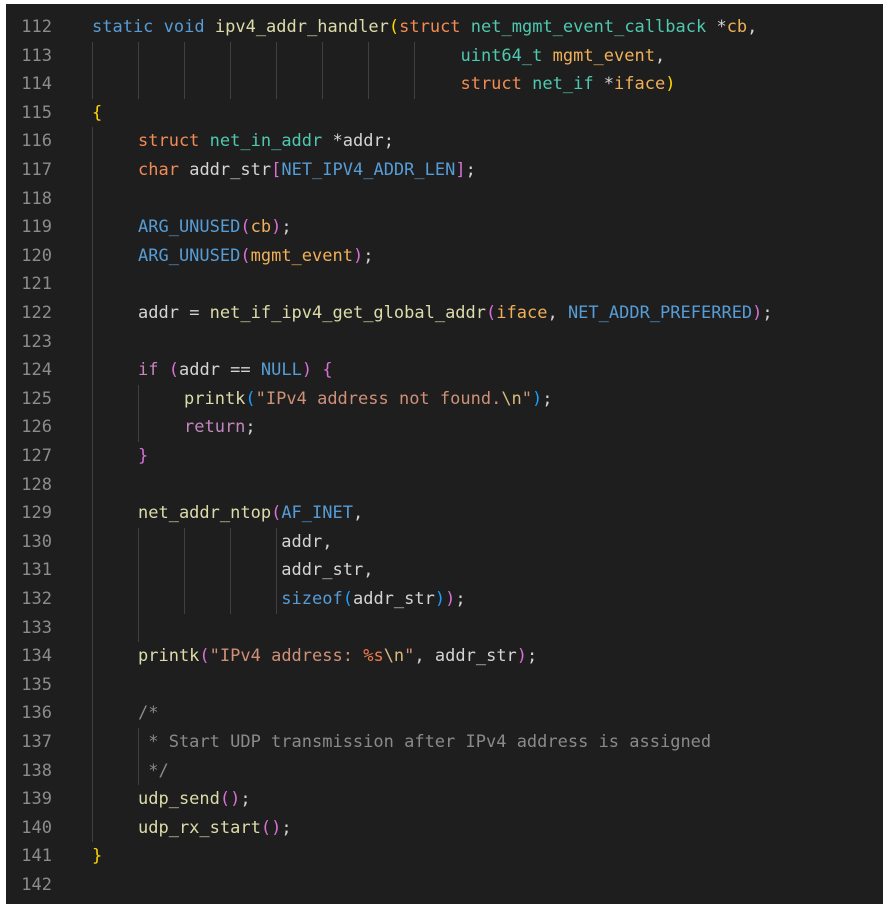 The height and width of the screenshot is (910, 889). Describe the element at coordinates (444, 84) in the screenshot. I see `code-line: 114 struct net_if *iface)` at that location.